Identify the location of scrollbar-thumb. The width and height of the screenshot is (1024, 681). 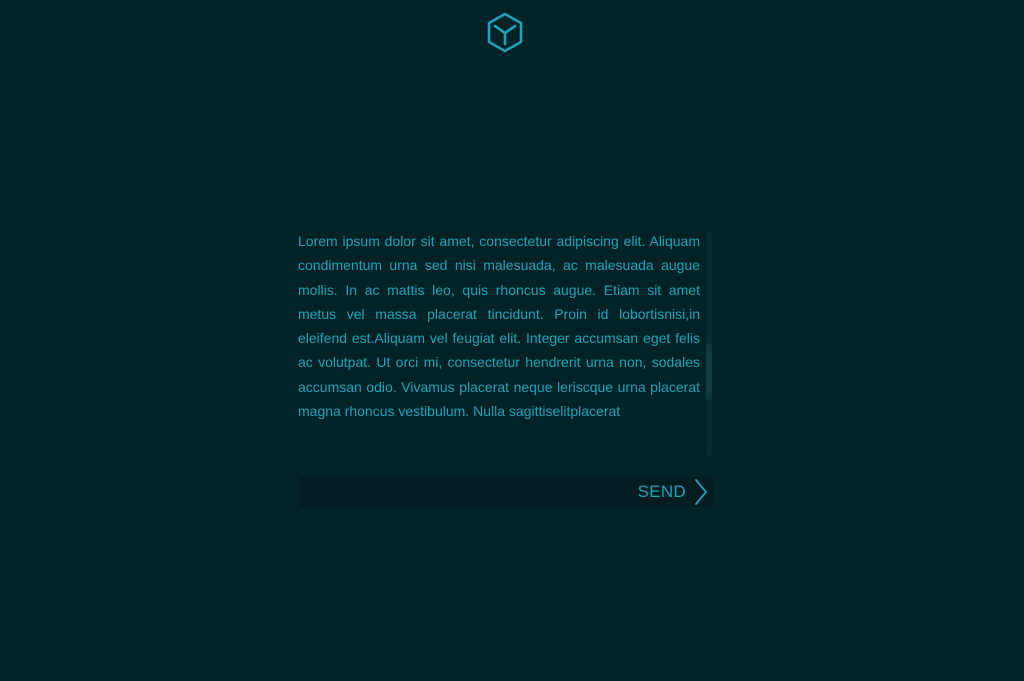
(709, 371).